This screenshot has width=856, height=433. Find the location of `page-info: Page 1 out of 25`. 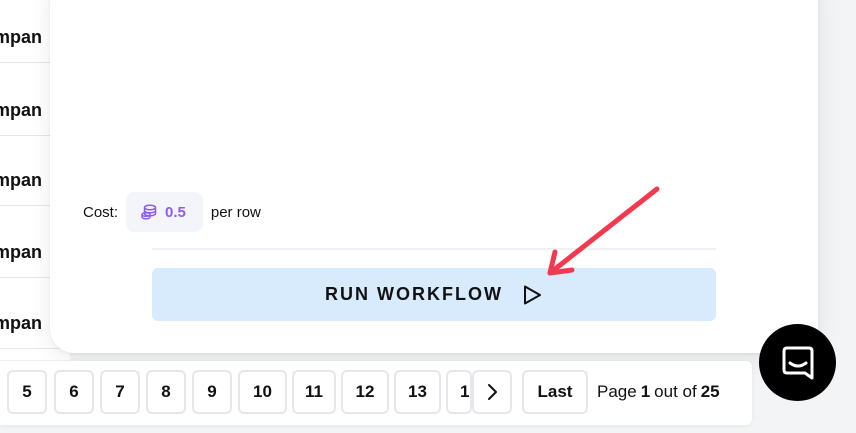

page-info: Page 1 out of 25 is located at coordinates (660, 392).